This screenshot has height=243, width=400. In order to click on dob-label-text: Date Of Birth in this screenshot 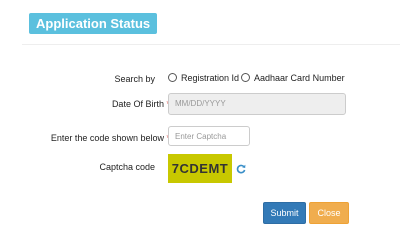, I will do `click(137, 104)`.